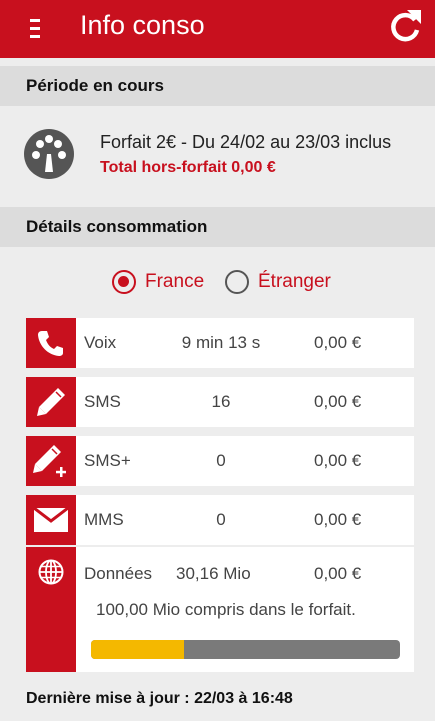 This screenshot has height=721, width=435. Describe the element at coordinates (35, 29) in the screenshot. I see `menu-icon` at that location.